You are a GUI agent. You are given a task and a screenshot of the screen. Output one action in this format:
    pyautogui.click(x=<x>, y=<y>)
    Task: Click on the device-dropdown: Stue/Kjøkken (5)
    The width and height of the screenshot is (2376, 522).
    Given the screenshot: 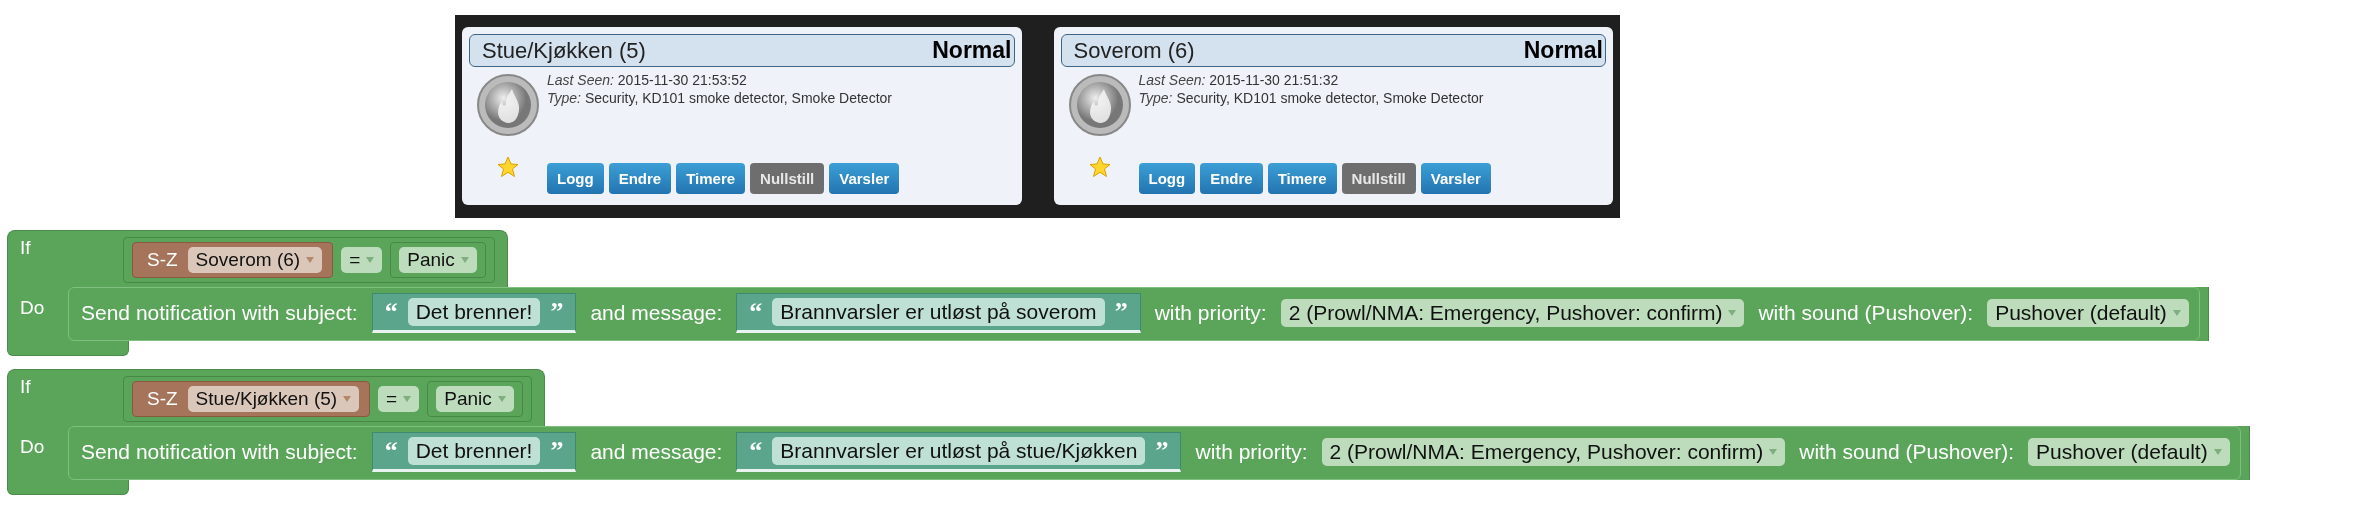 What is the action you would take?
    pyautogui.click(x=273, y=399)
    